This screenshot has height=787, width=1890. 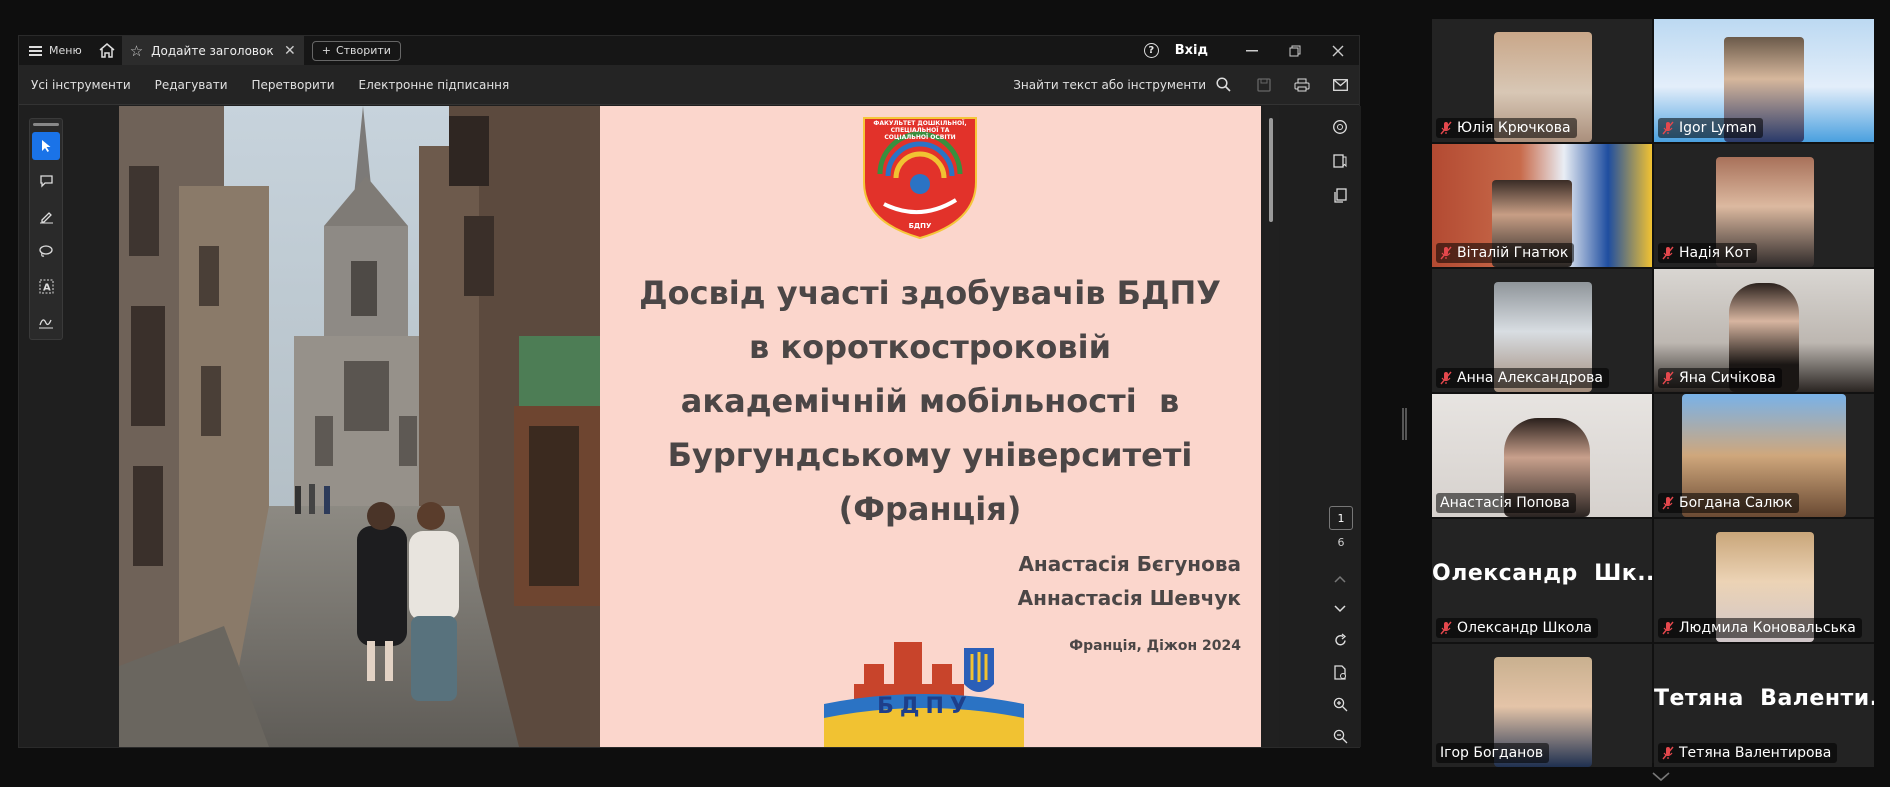 What do you see at coordinates (46, 124) in the screenshot?
I see `drag-handle` at bounding box center [46, 124].